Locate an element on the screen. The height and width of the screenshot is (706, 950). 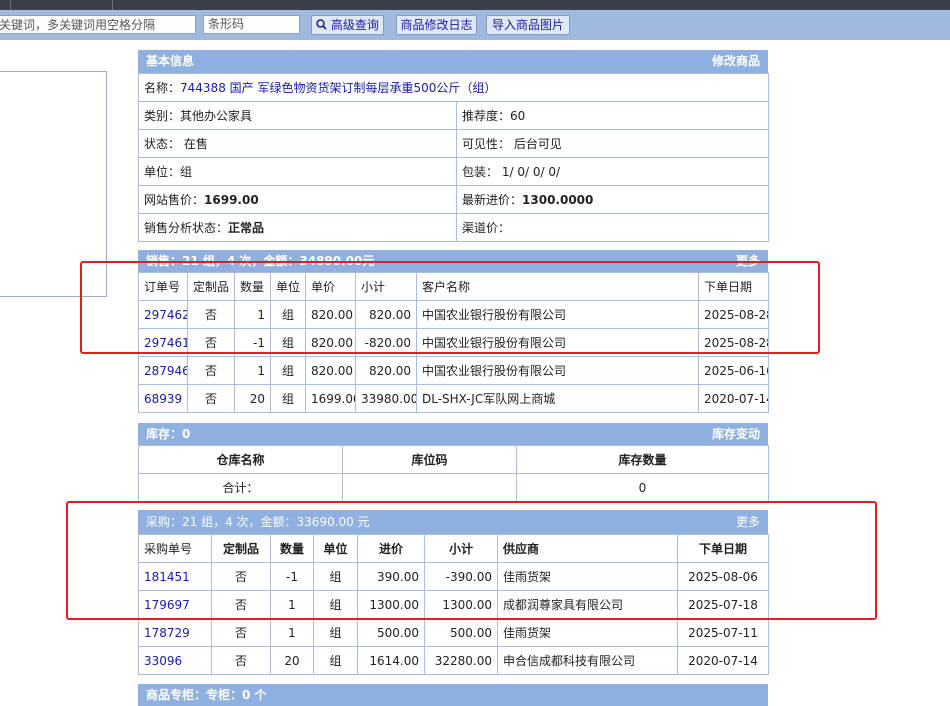
table-row: 网站售价：1699.00 最新进价：1300.0000 is located at coordinates (454, 199).